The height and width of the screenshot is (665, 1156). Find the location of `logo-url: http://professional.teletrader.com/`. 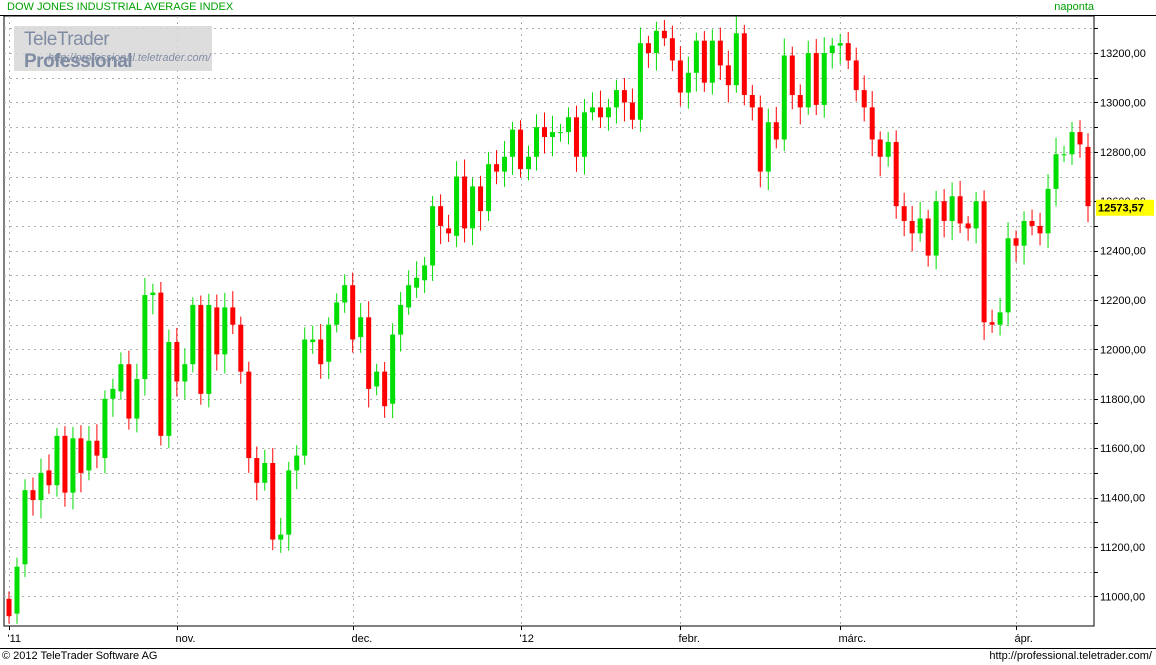

logo-url: http://professional.teletrader.com/ is located at coordinates (129, 58).